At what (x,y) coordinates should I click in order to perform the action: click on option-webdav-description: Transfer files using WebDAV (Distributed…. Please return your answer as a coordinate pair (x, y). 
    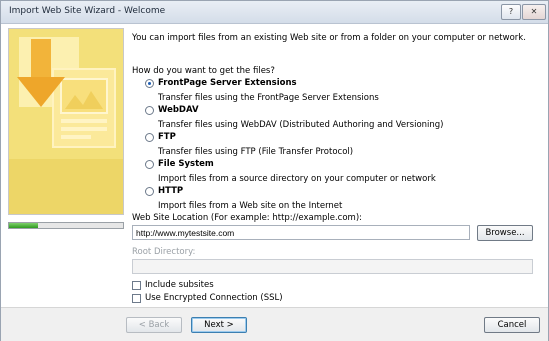
    Looking at the image, I should click on (301, 125).